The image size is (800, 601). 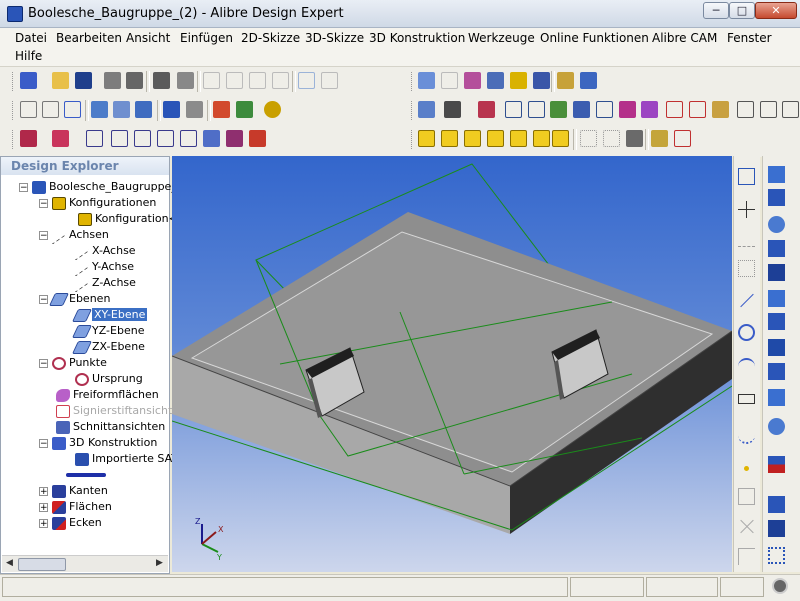 What do you see at coordinates (74, 235) in the screenshot?
I see `tree-item-achsen: − Achsen` at bounding box center [74, 235].